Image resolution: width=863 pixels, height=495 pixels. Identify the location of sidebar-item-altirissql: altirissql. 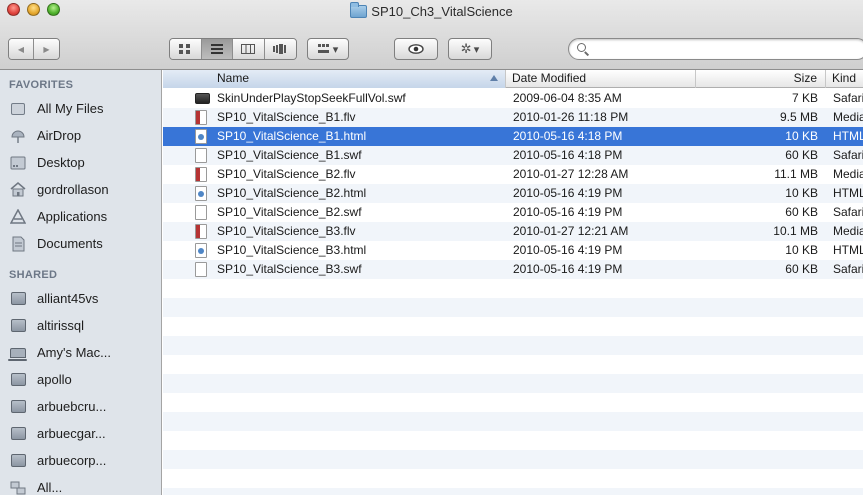
(80, 325).